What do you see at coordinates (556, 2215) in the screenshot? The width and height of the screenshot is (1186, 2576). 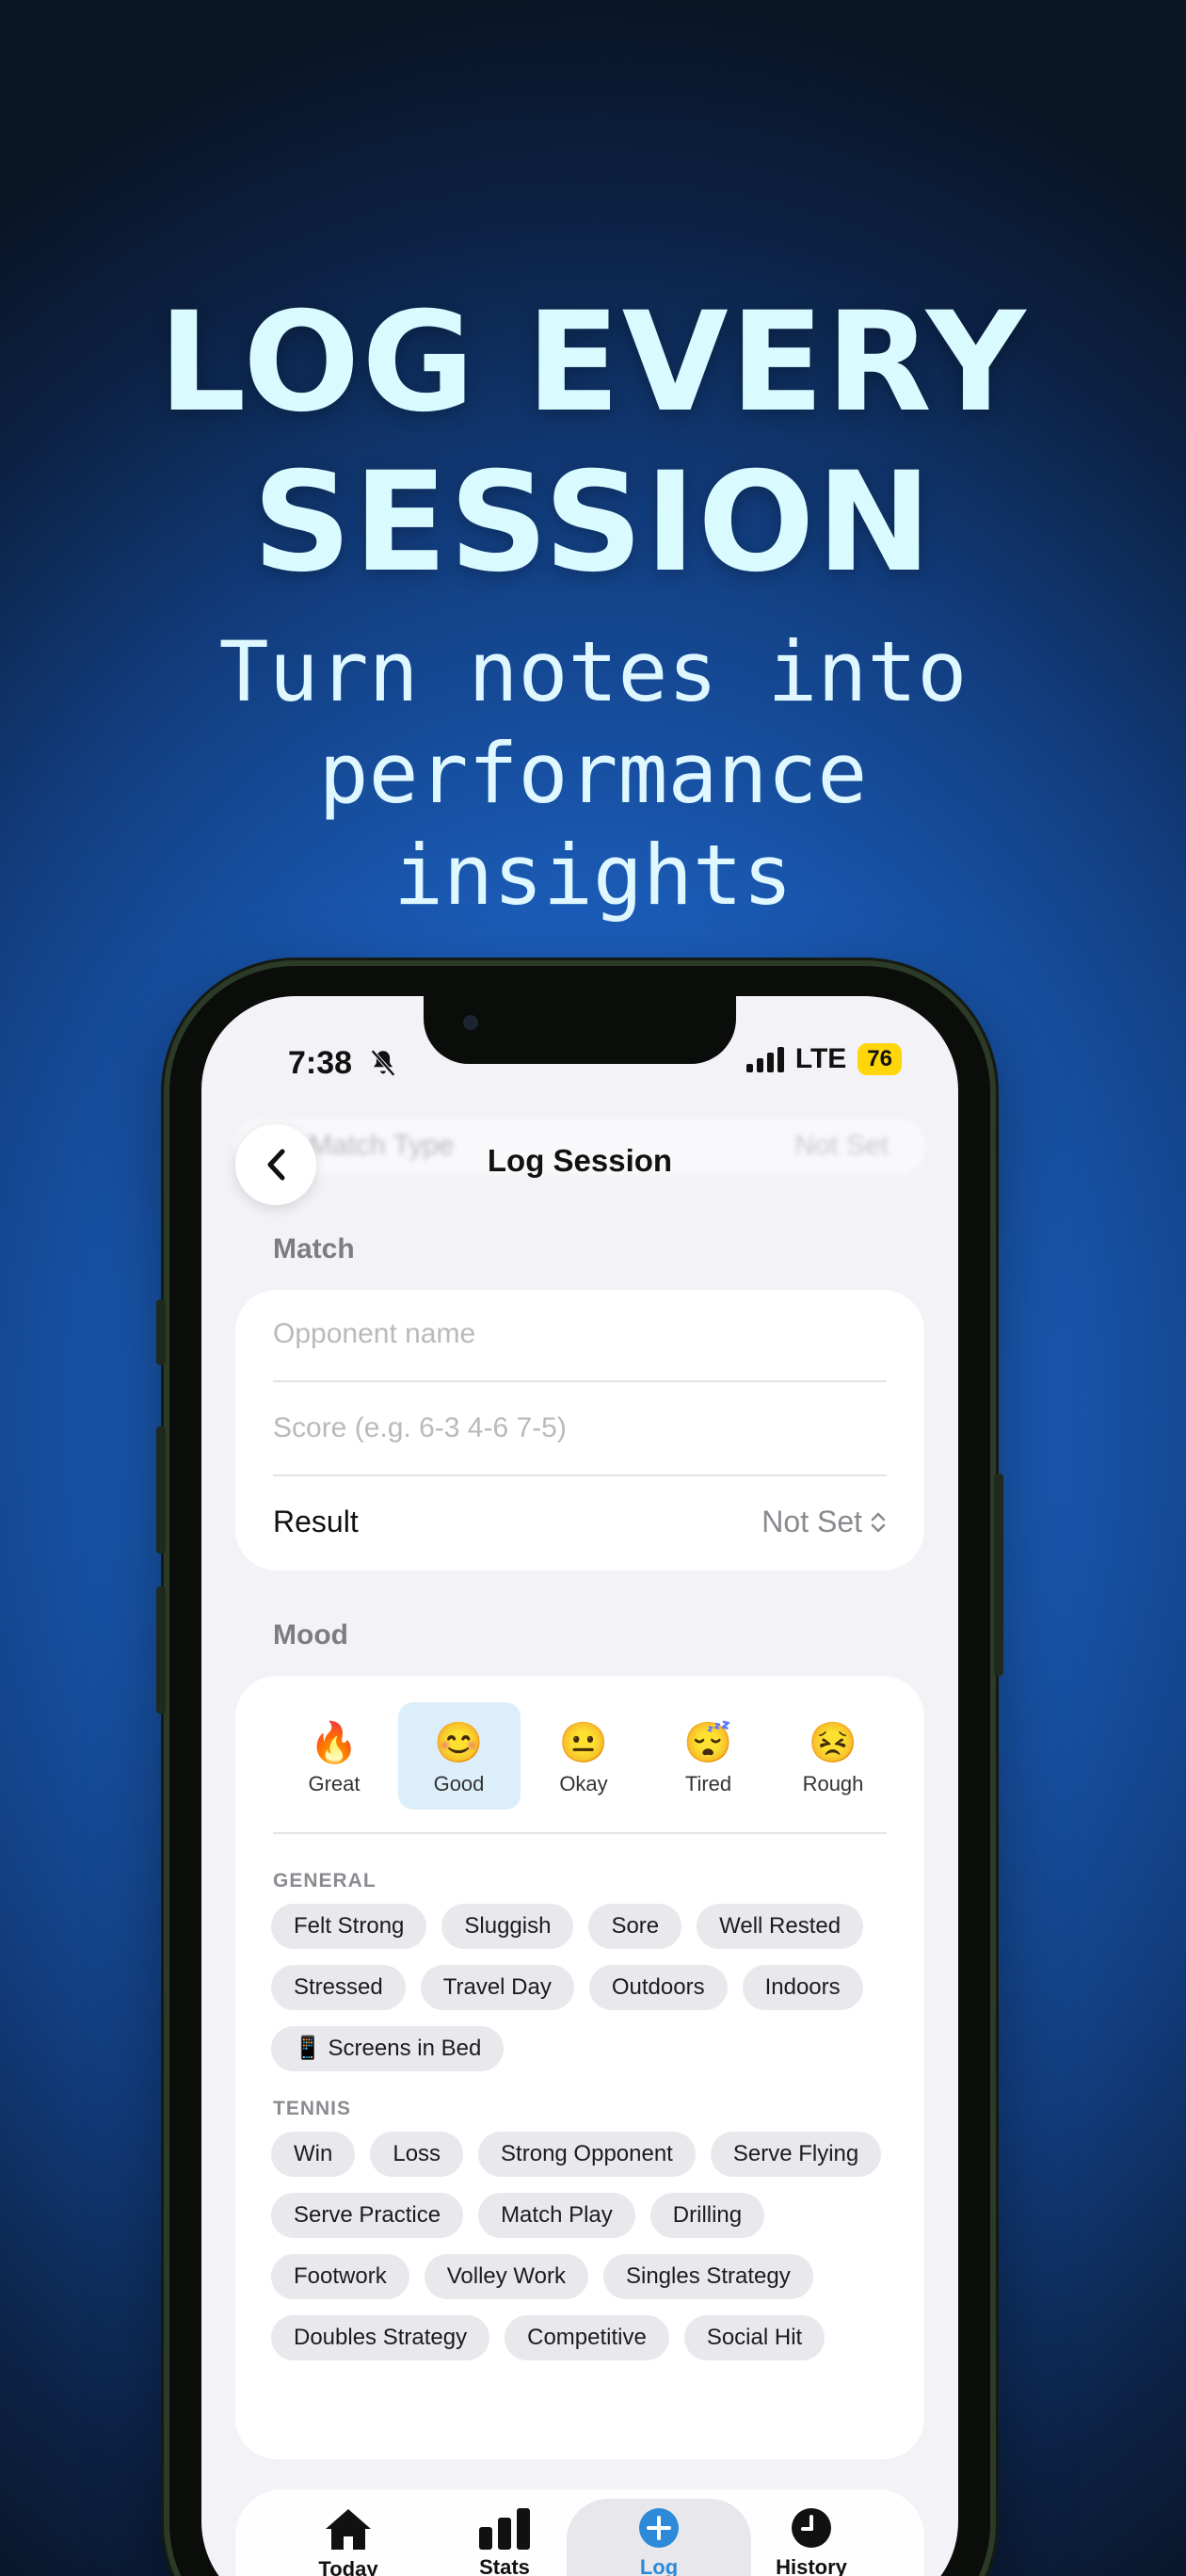 I see `tag-chip: Match Play` at bounding box center [556, 2215].